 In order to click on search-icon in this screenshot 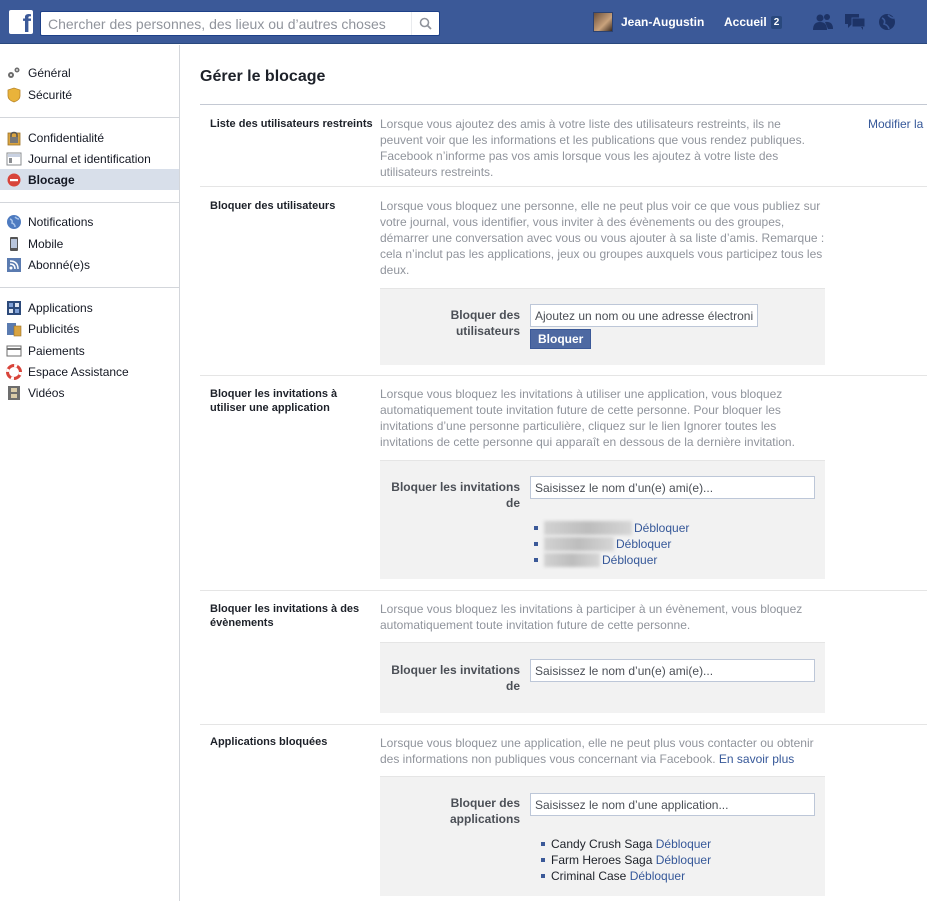, I will do `click(425, 23)`.